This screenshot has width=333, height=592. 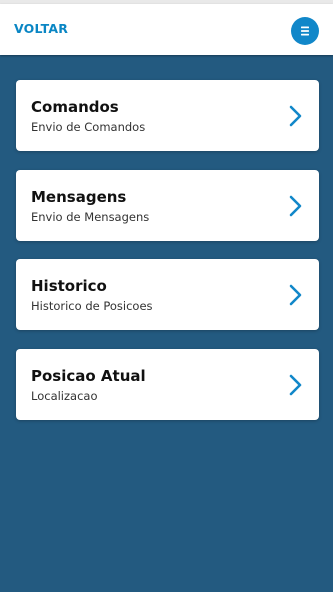 I want to click on menu-card-posicao-atual: Posicao Atual Localizacao, so click(x=167, y=384).